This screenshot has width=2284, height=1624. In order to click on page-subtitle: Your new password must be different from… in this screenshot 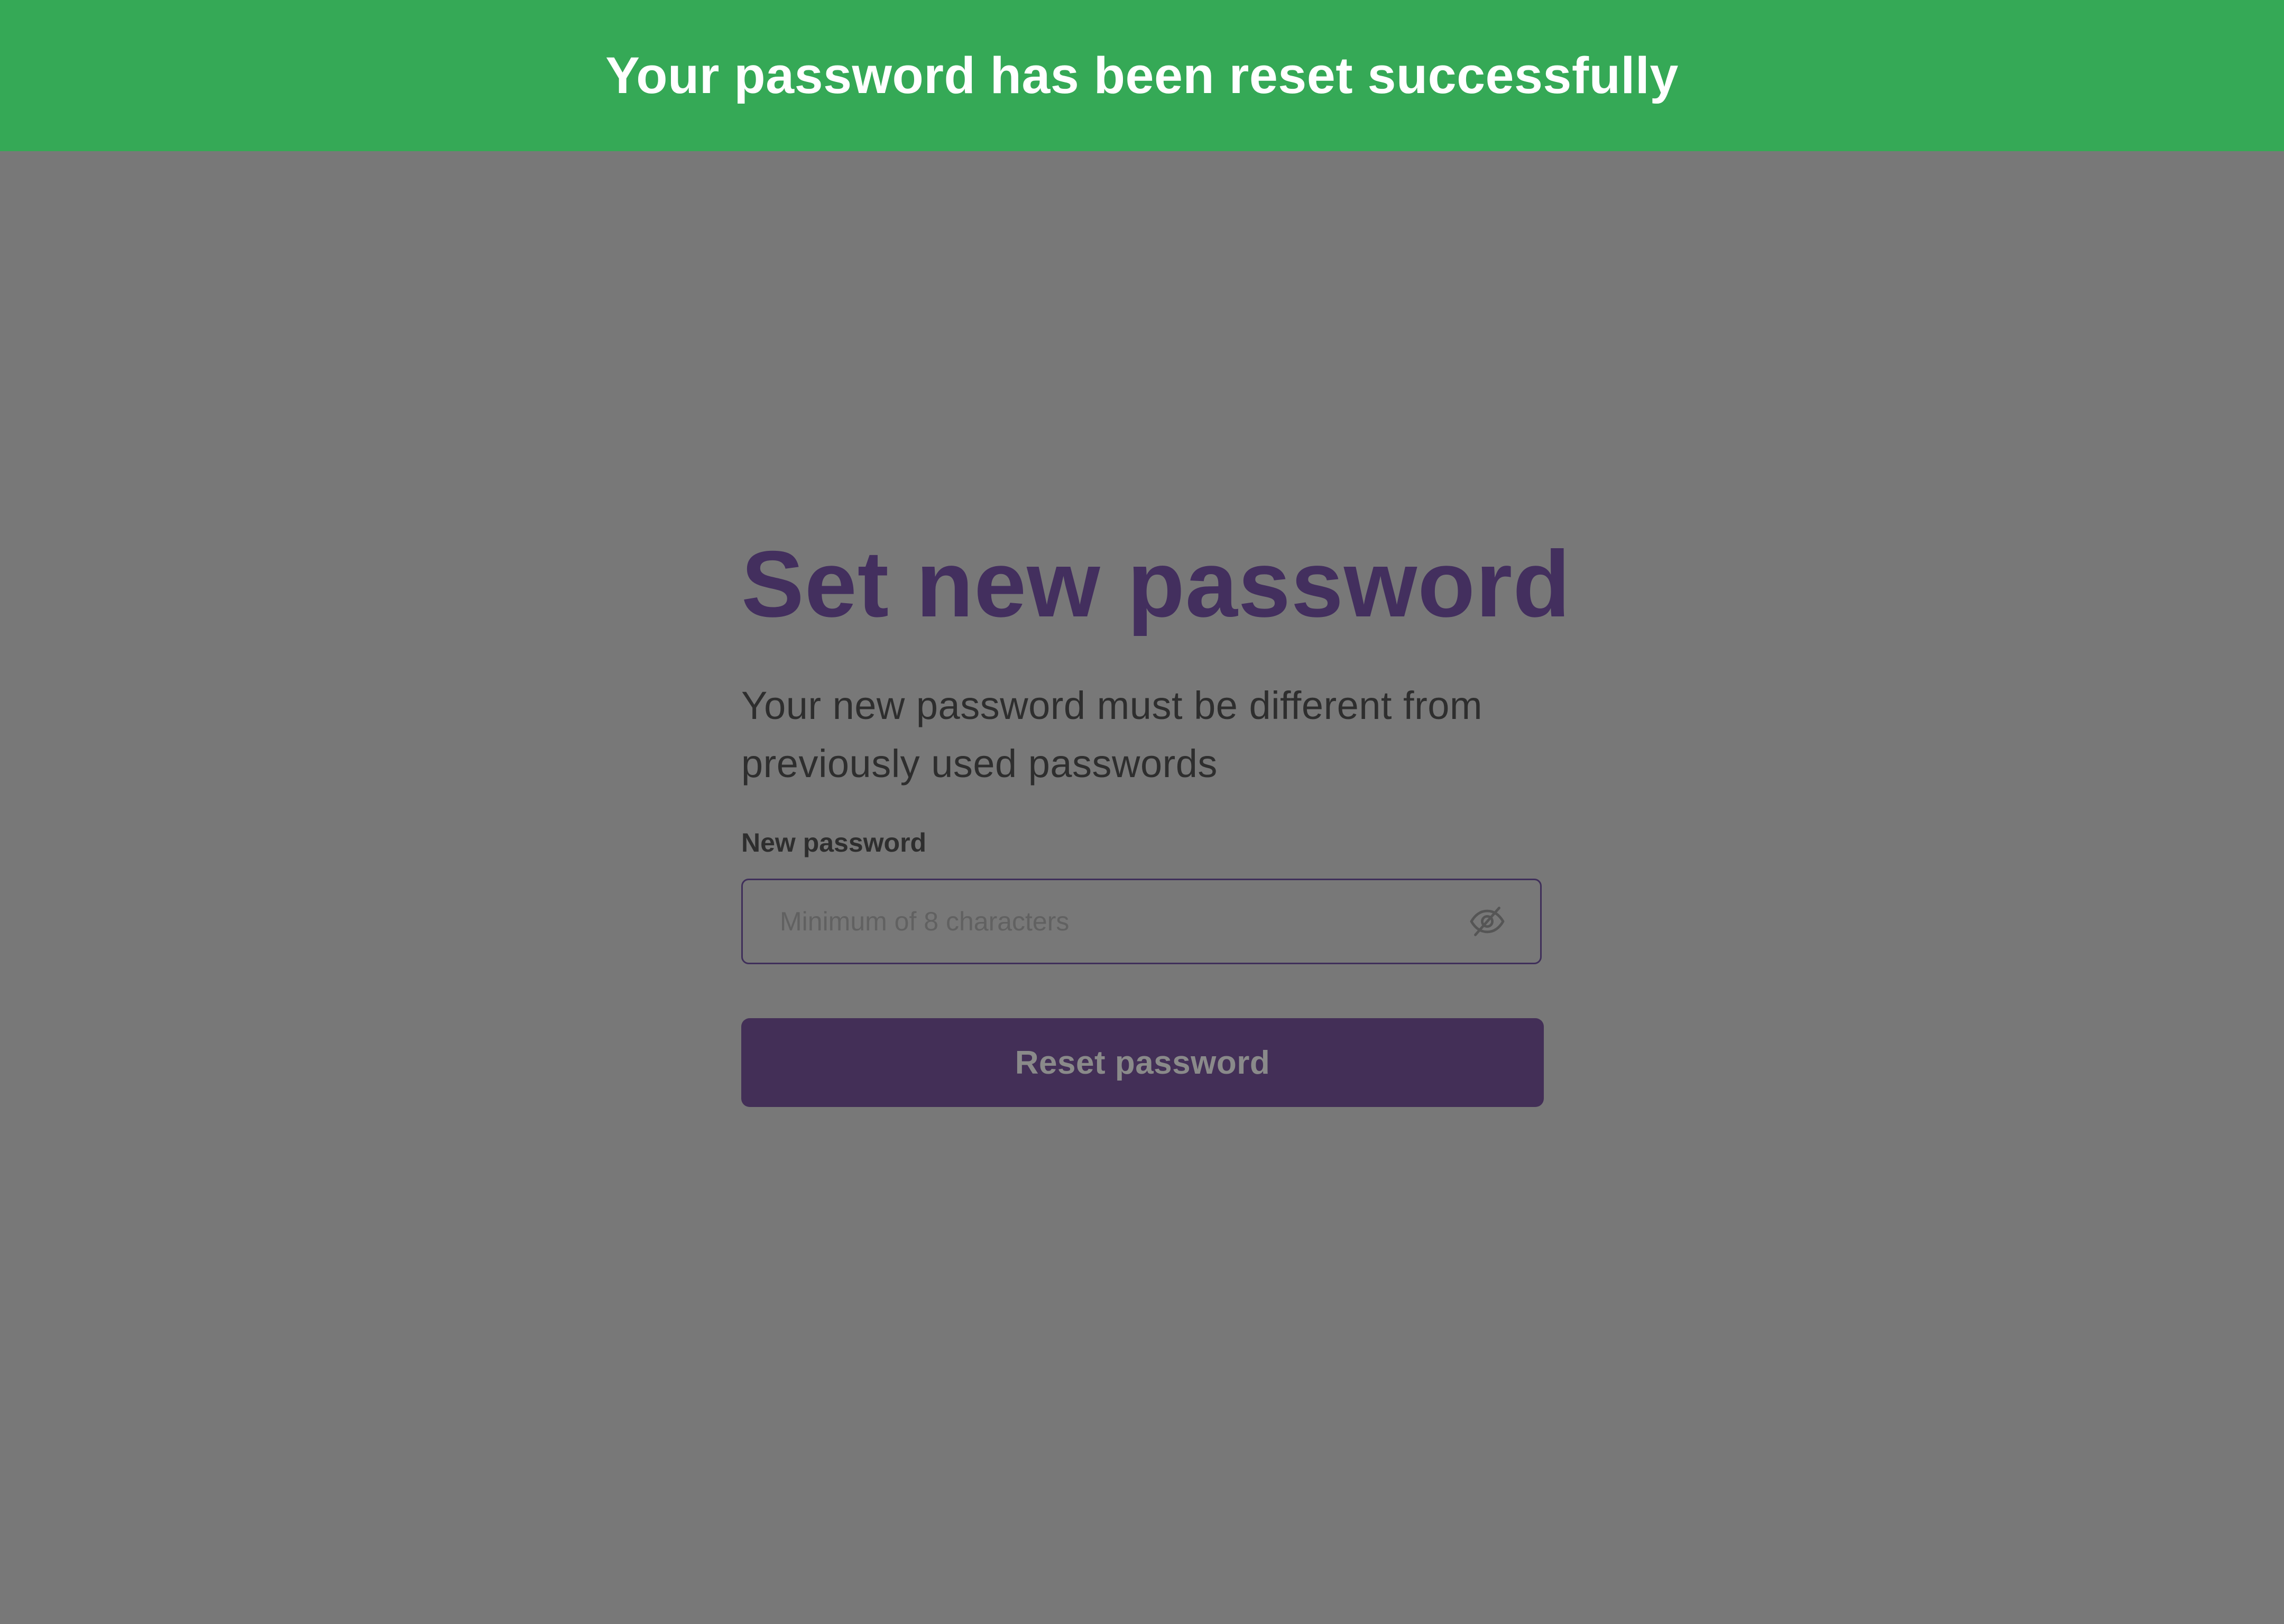, I will do `click(1112, 735)`.